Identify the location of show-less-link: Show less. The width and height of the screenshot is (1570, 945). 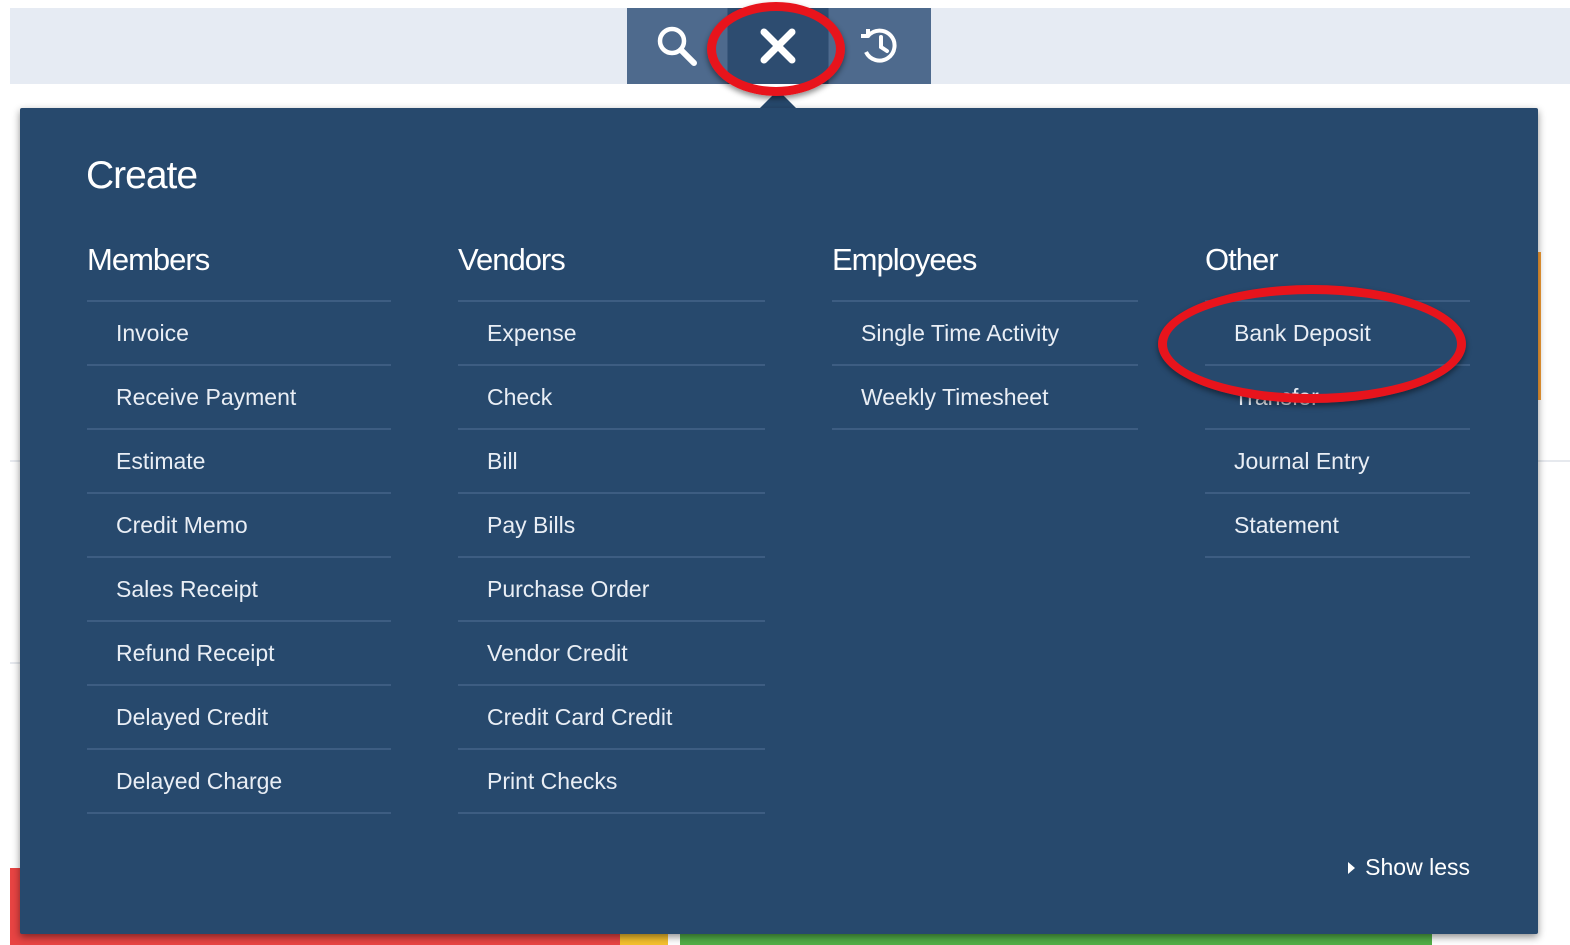
(1409, 867).